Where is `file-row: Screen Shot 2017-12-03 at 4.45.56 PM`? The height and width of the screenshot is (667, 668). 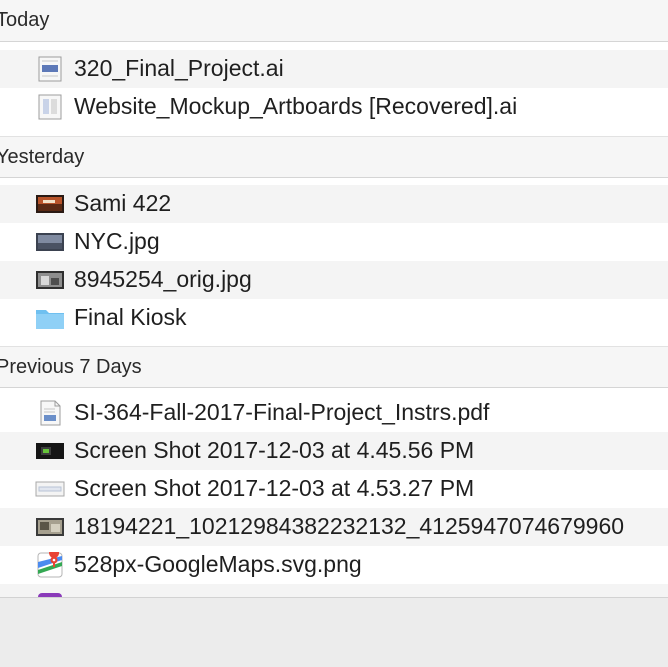
file-row: Screen Shot 2017-12-03 at 4.45.56 PM is located at coordinates (334, 451).